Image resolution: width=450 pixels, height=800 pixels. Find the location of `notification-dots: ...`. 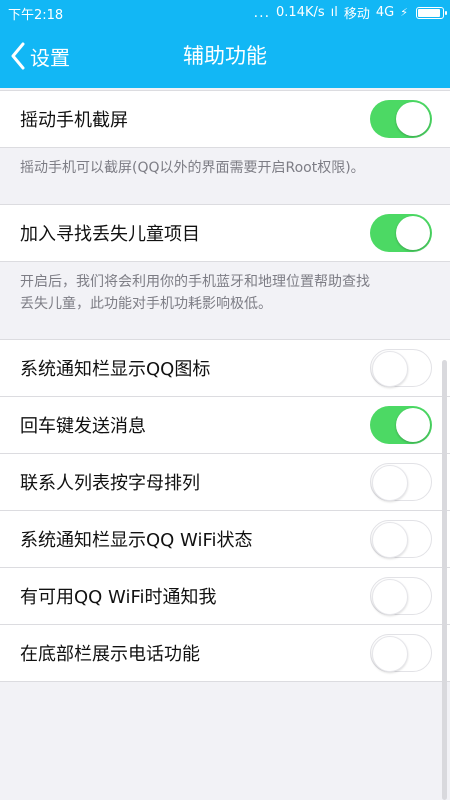

notification-dots: ... is located at coordinates (262, 12).